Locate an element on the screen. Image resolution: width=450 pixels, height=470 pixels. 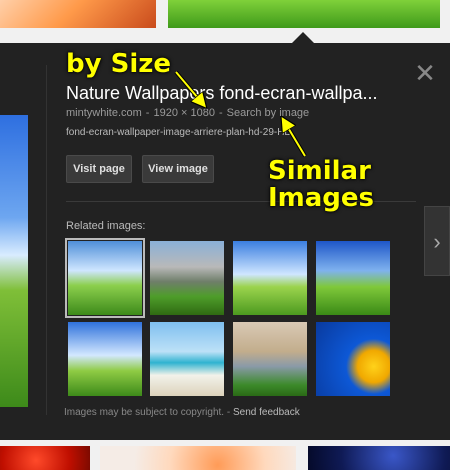
annotation-by-size: by Size is located at coordinates (119, 64).